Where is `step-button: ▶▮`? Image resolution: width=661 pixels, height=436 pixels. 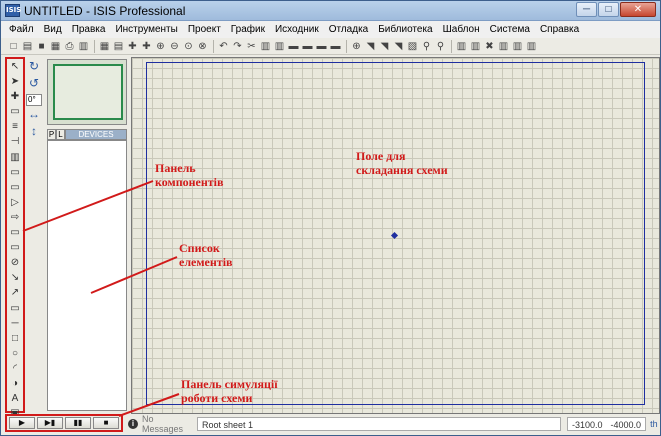 step-button: ▶▮ is located at coordinates (50, 423).